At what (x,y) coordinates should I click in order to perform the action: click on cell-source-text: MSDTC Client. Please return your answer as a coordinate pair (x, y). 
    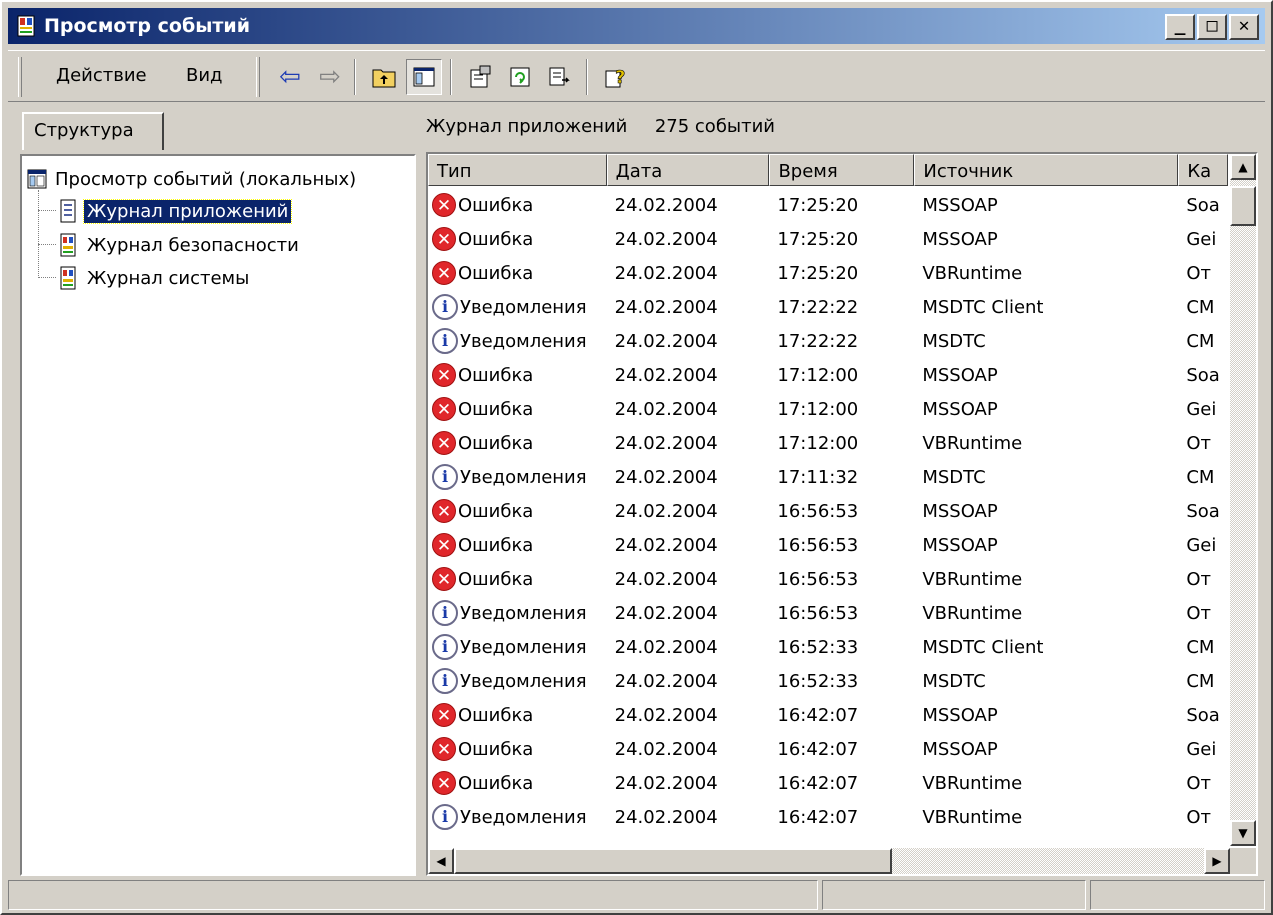
    Looking at the image, I should click on (983, 307).